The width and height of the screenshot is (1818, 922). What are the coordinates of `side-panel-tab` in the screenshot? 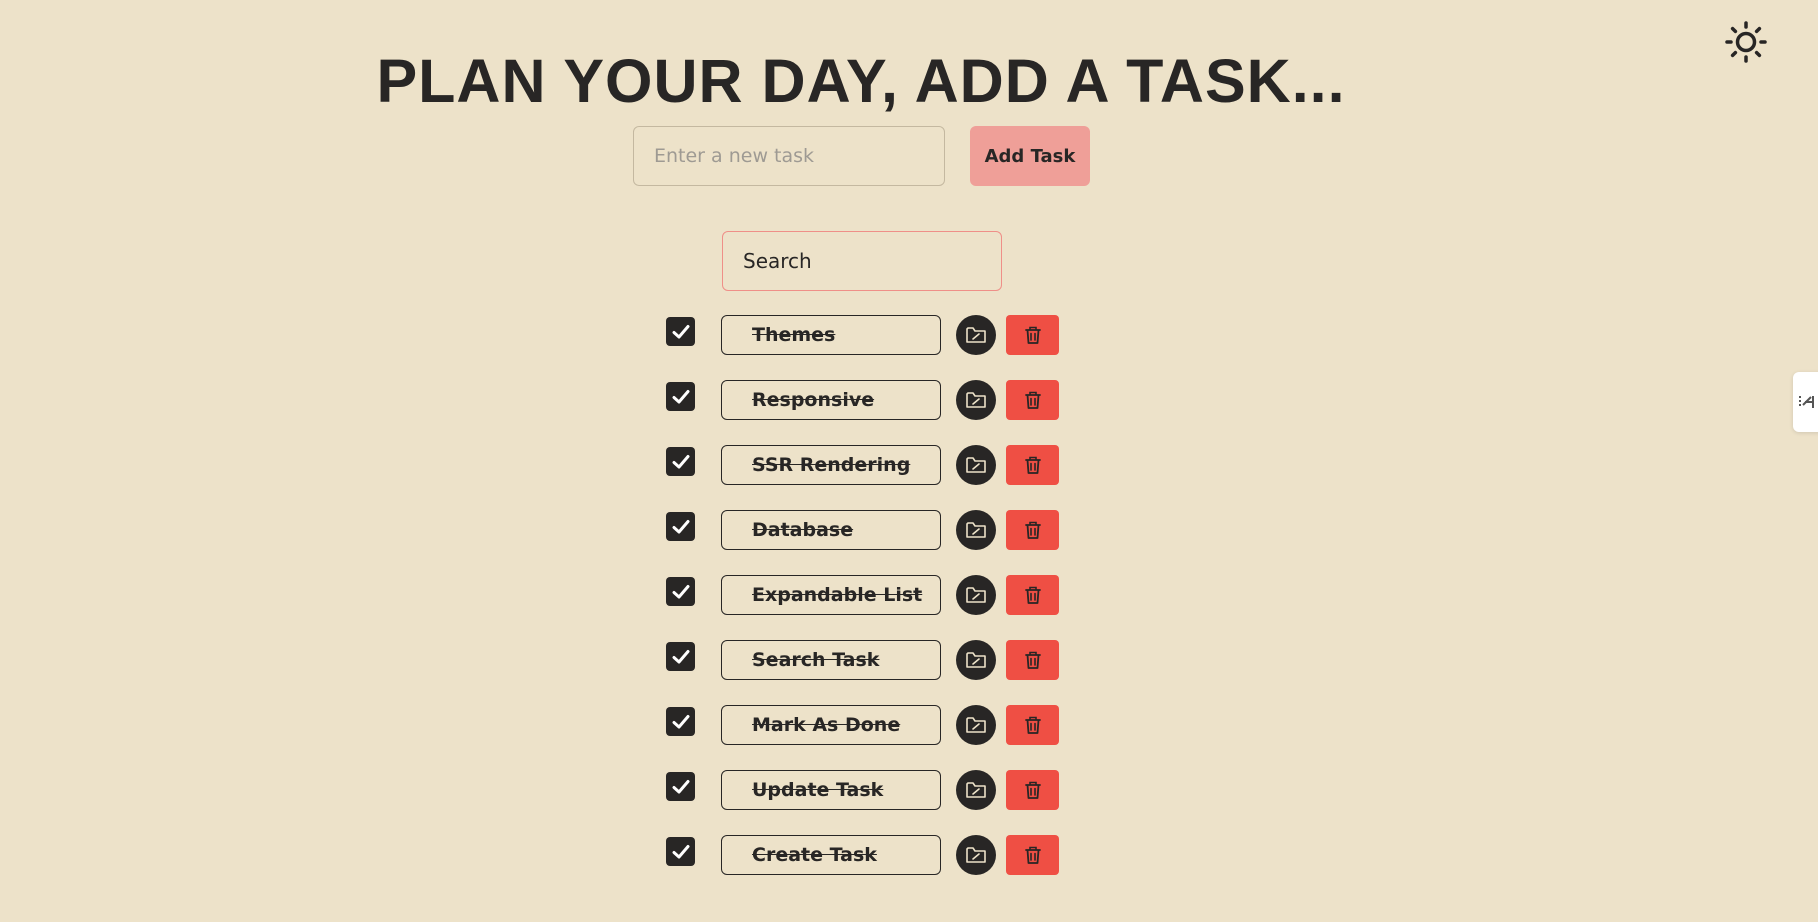 It's located at (1805, 402).